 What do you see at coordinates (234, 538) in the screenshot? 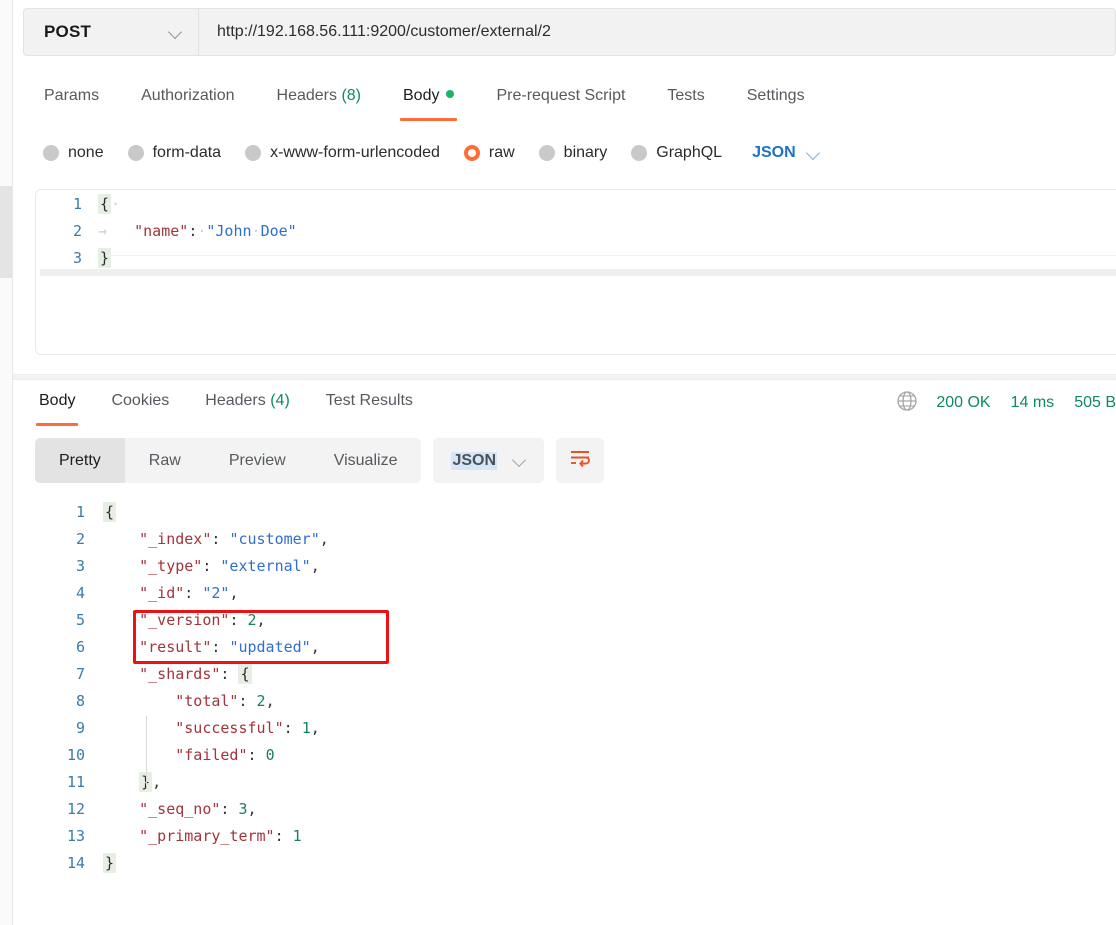
I see `code-line-text: "_index": "customer",` at bounding box center [234, 538].